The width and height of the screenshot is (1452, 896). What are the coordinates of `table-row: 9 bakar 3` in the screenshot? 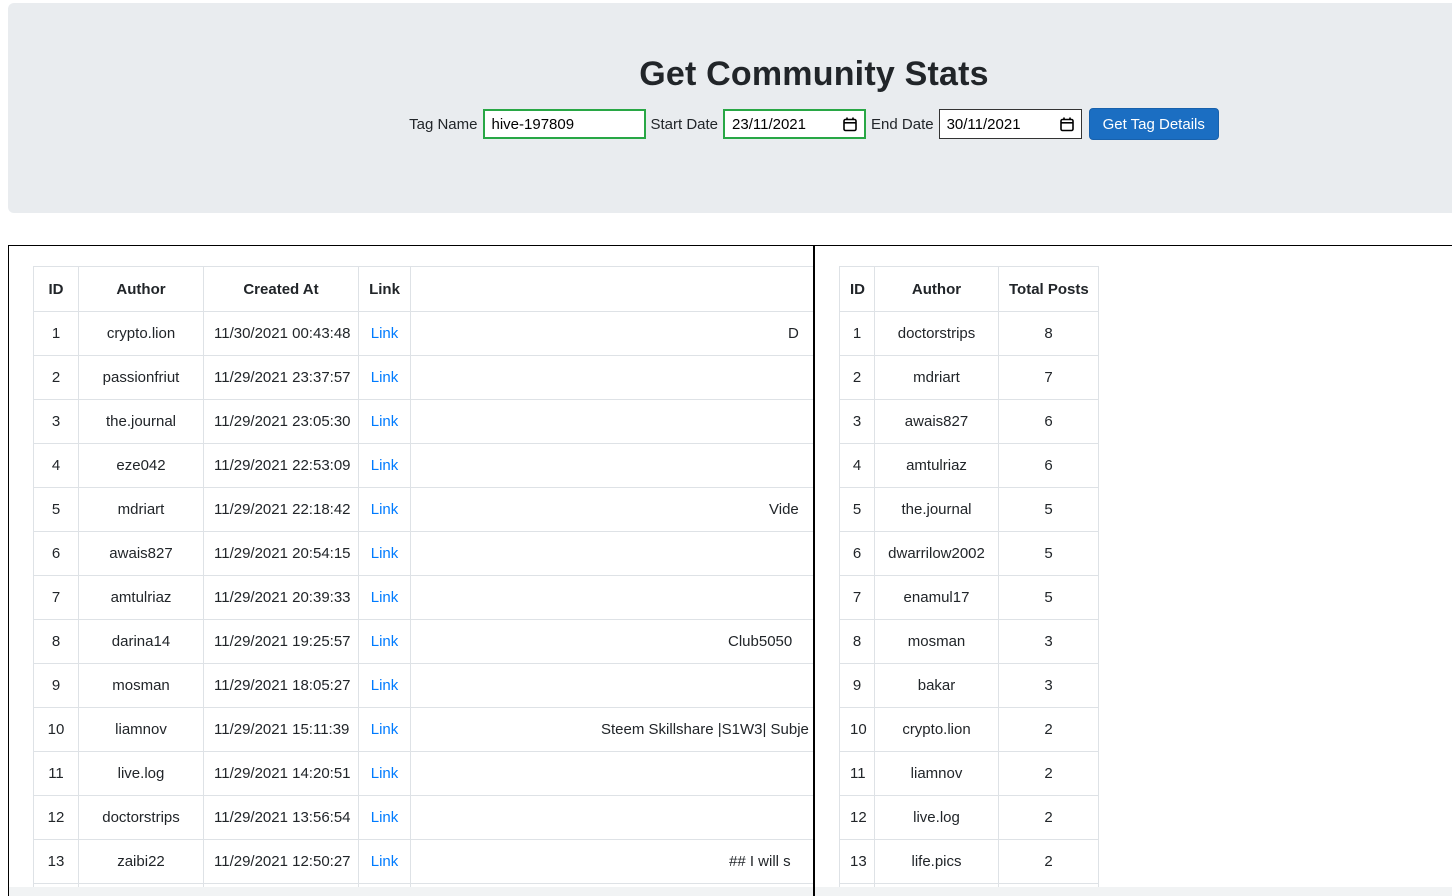 It's located at (969, 685).